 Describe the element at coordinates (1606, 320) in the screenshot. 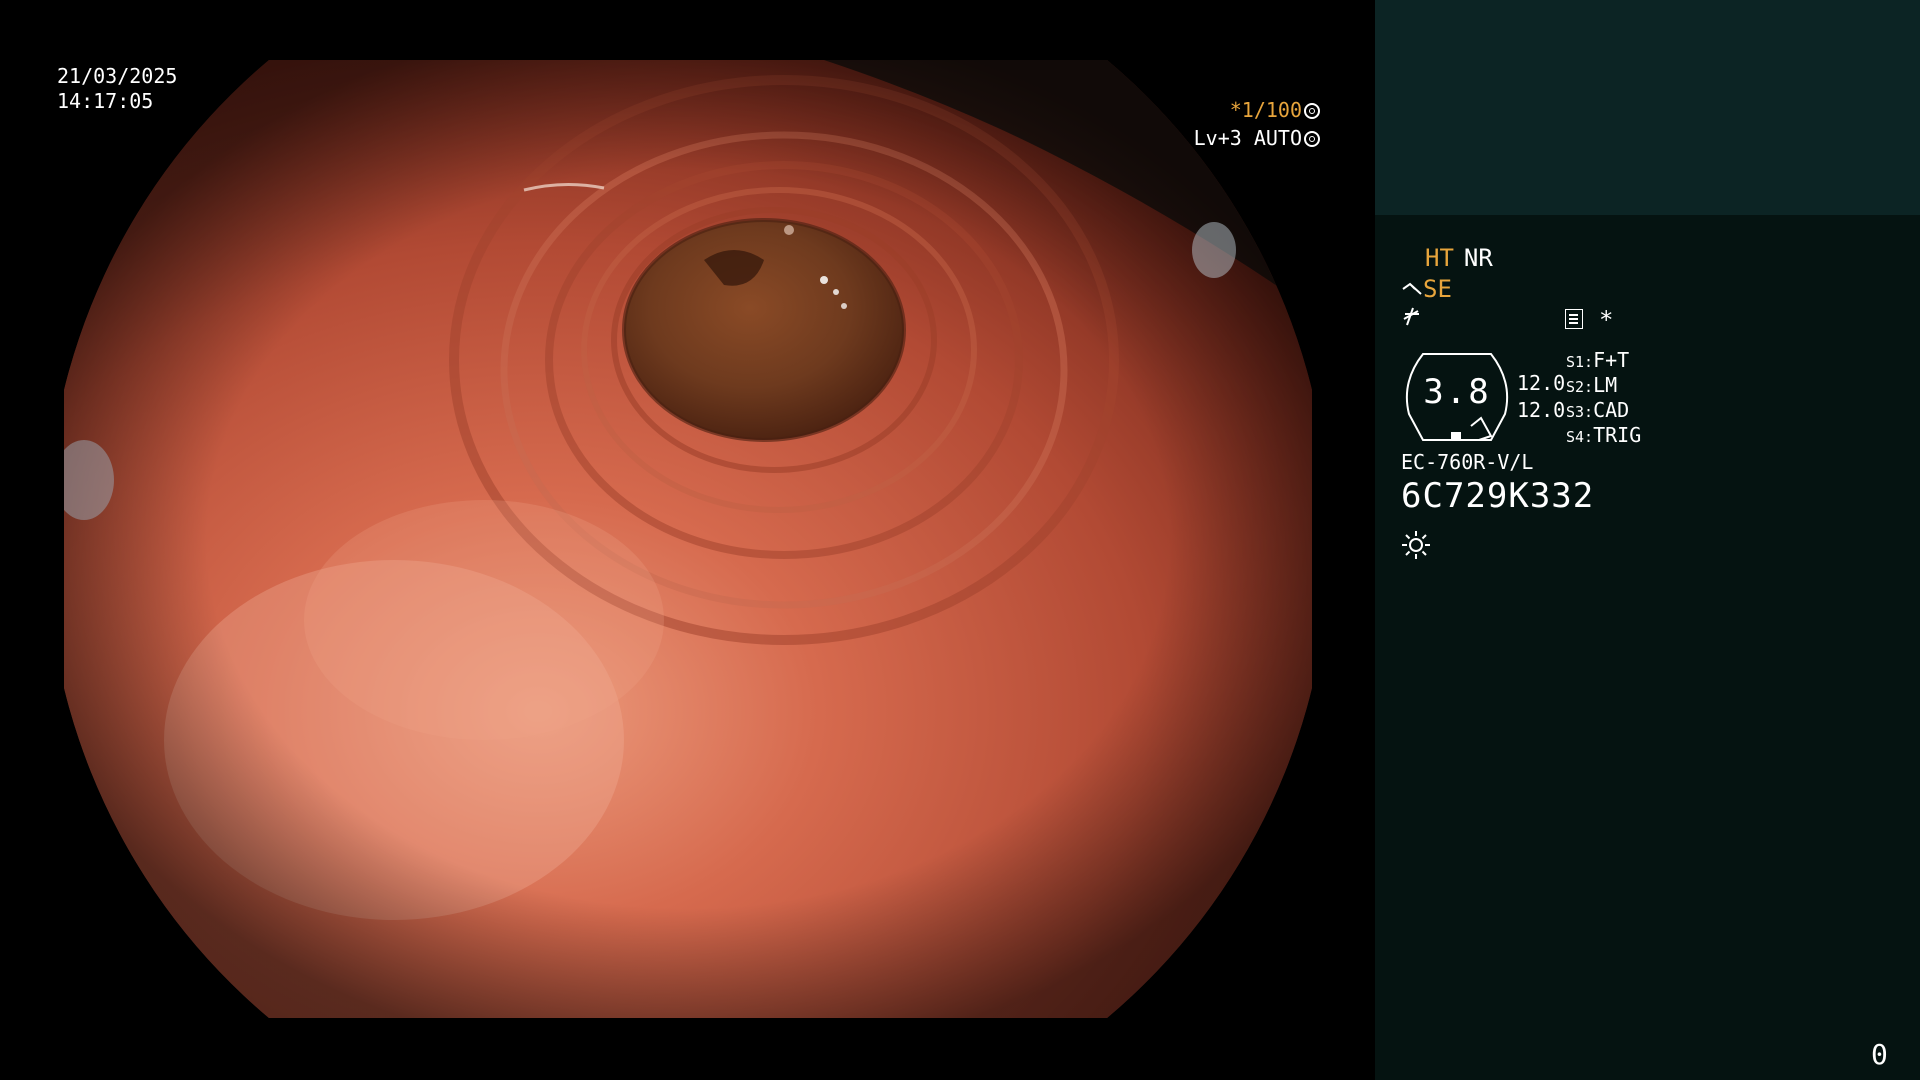

I see `star-indicator: *` at that location.